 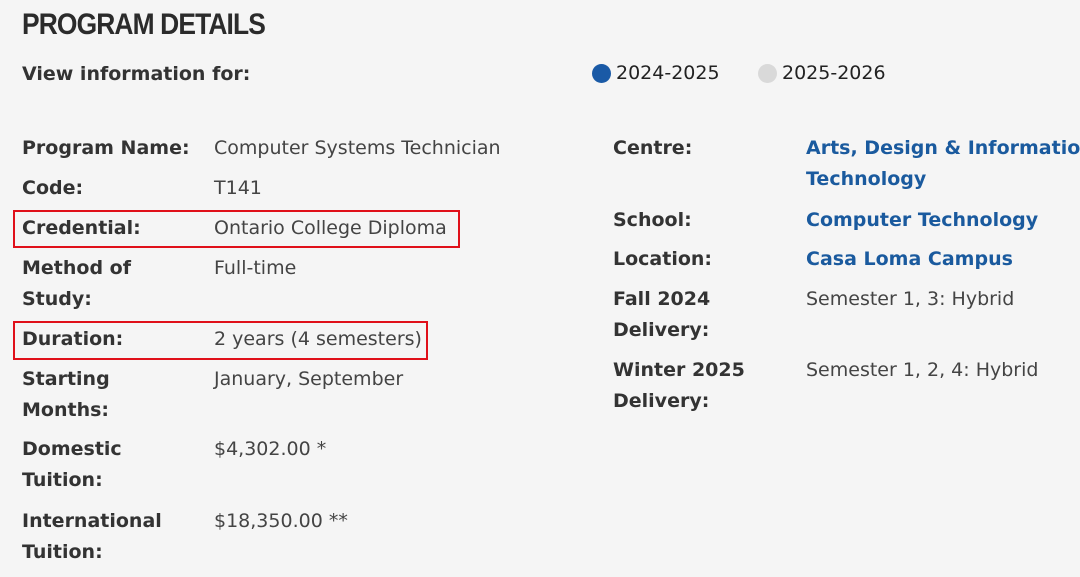 What do you see at coordinates (238, 188) in the screenshot?
I see `code-value: T141` at bounding box center [238, 188].